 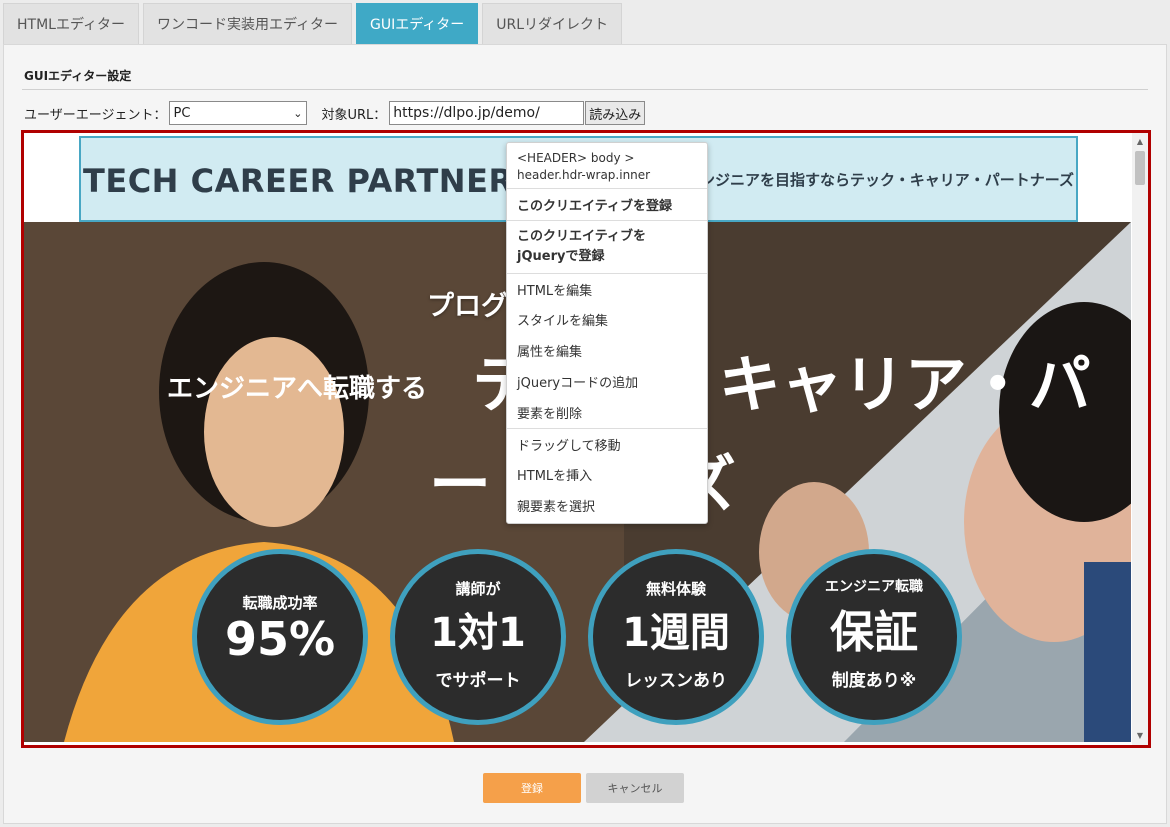 I want to click on badge-top-text: 無料体験, so click(x=675, y=589).